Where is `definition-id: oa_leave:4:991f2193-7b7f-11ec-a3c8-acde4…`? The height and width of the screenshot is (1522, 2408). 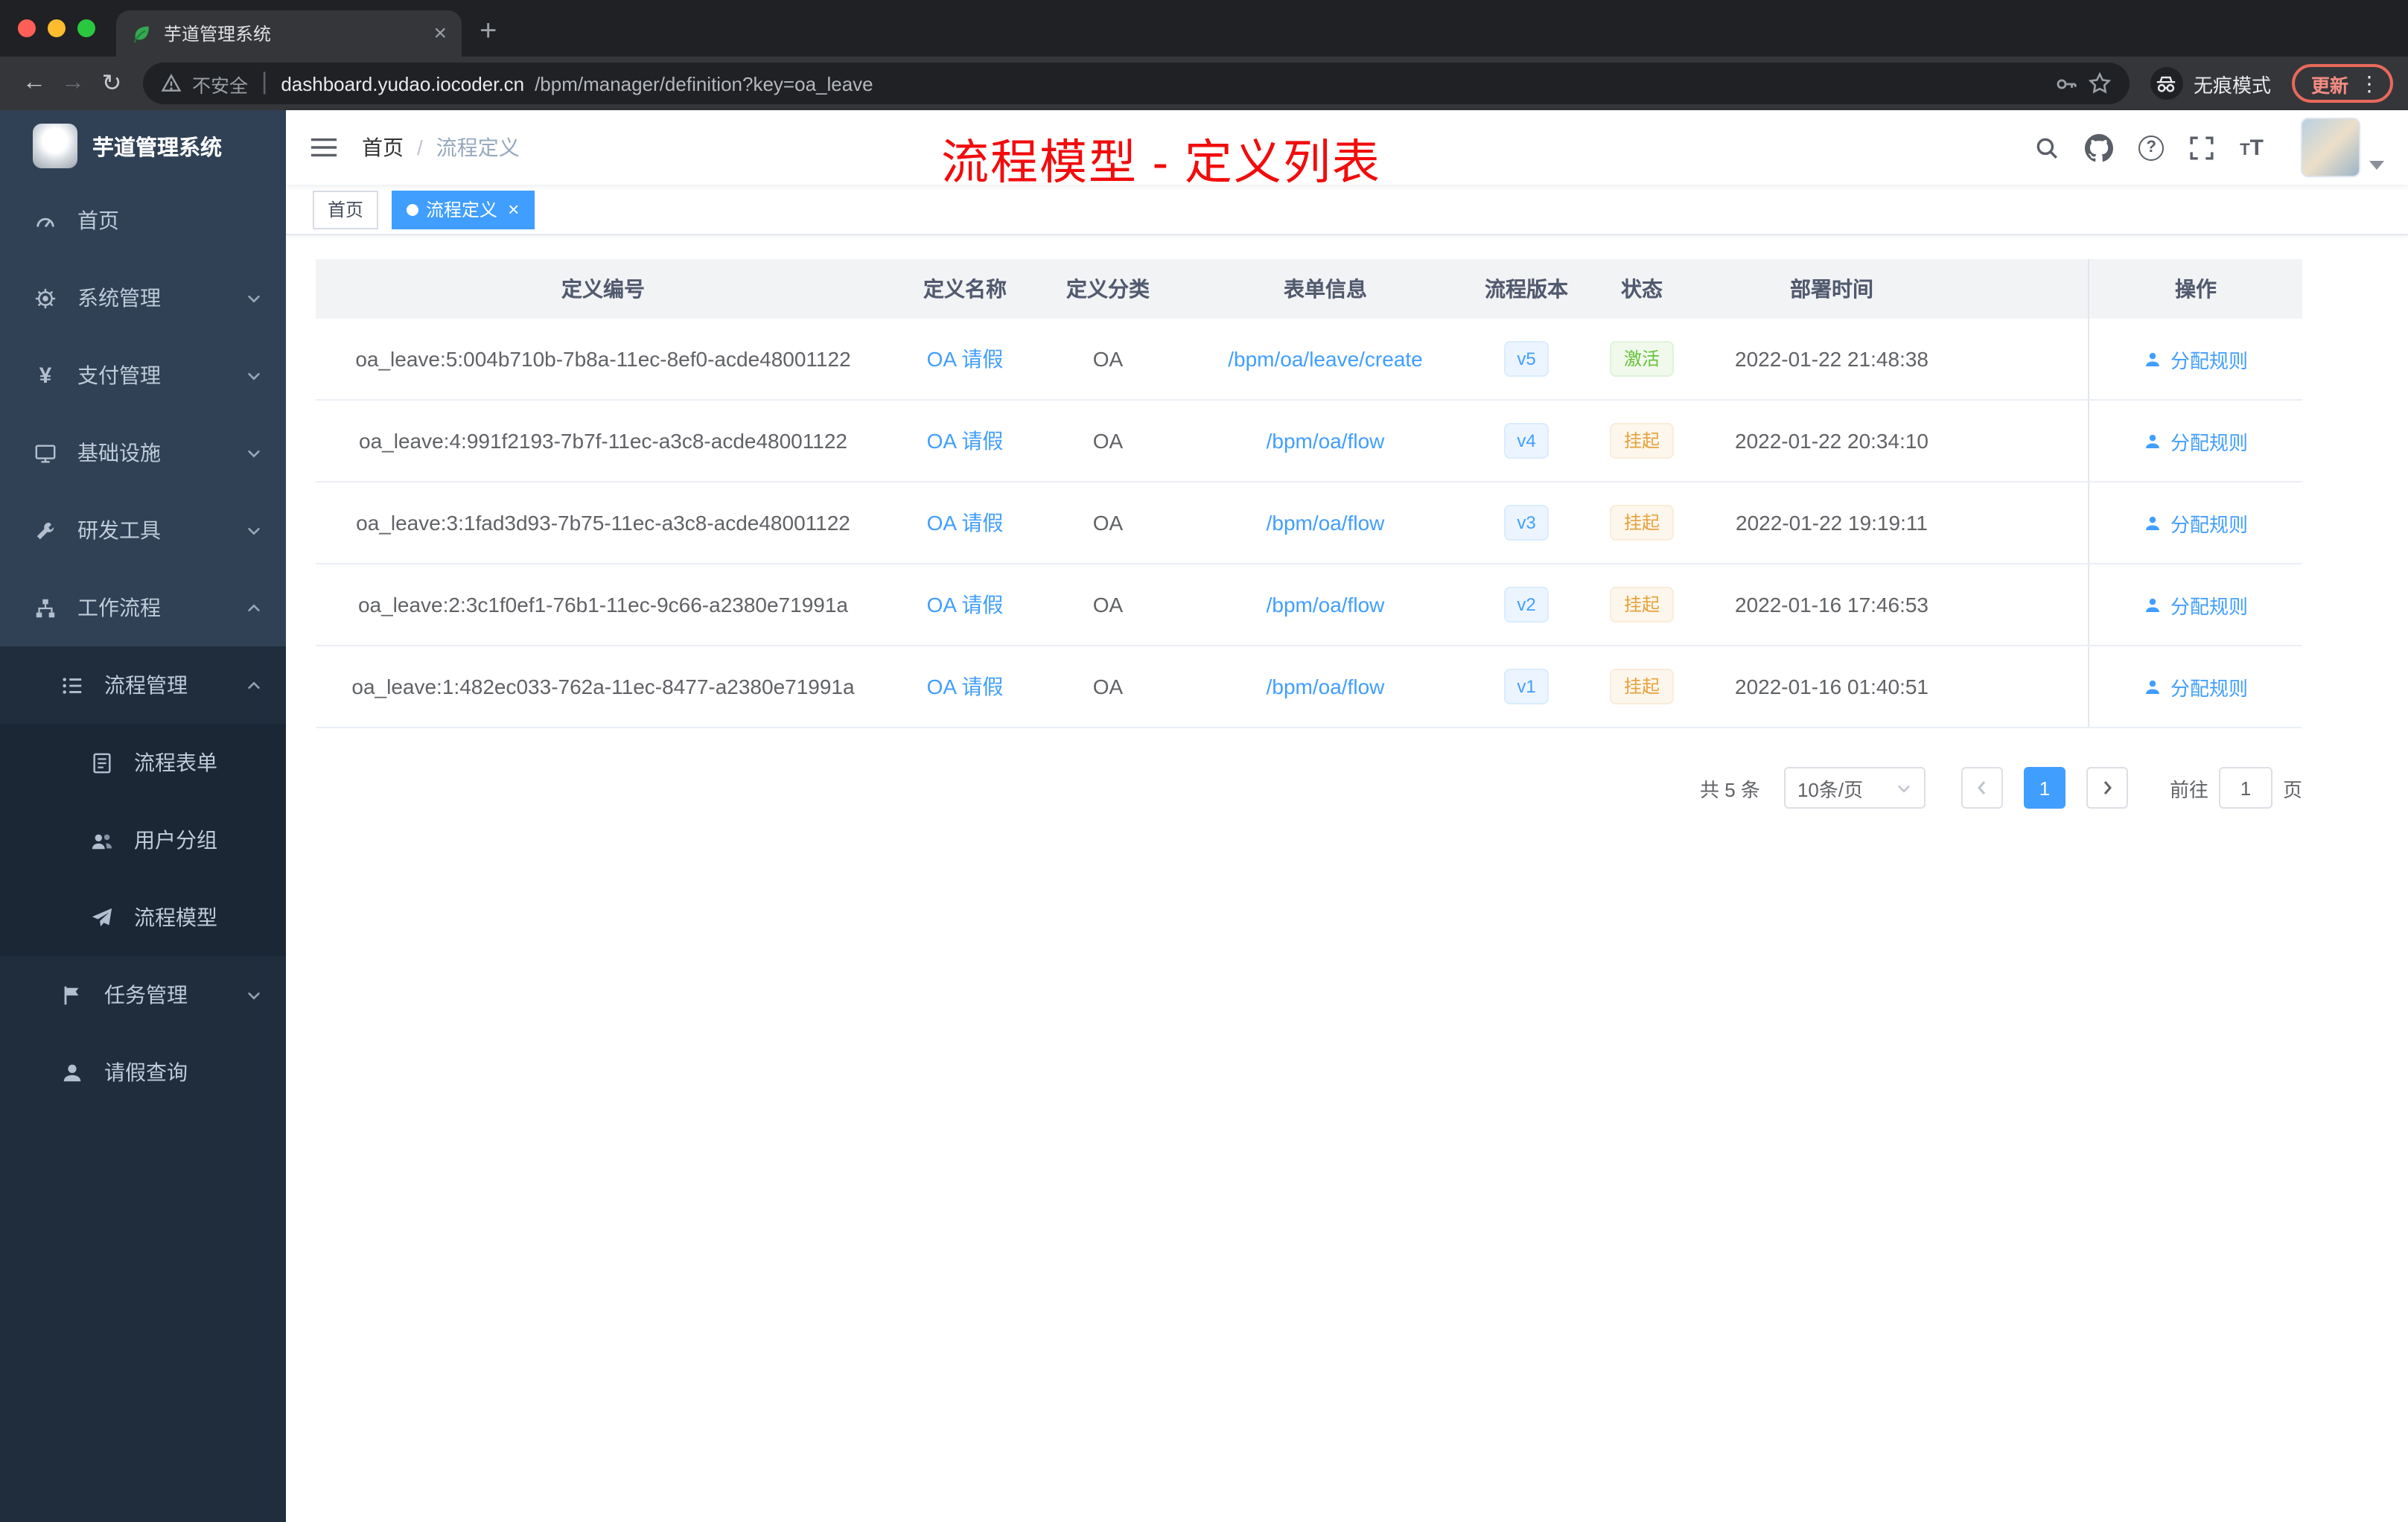 definition-id: oa_leave:4:991f2193-7b7f-11ec-a3c8-acde4… is located at coordinates (603, 441).